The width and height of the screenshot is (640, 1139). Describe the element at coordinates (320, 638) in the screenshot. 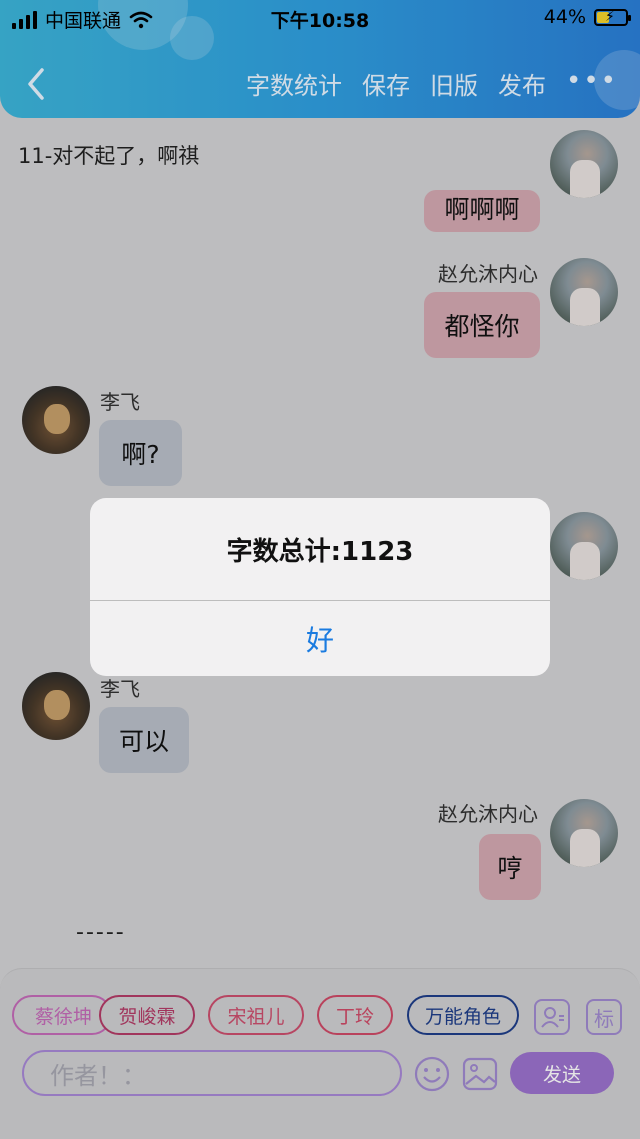

I see `dialog-ok-button: 好` at that location.